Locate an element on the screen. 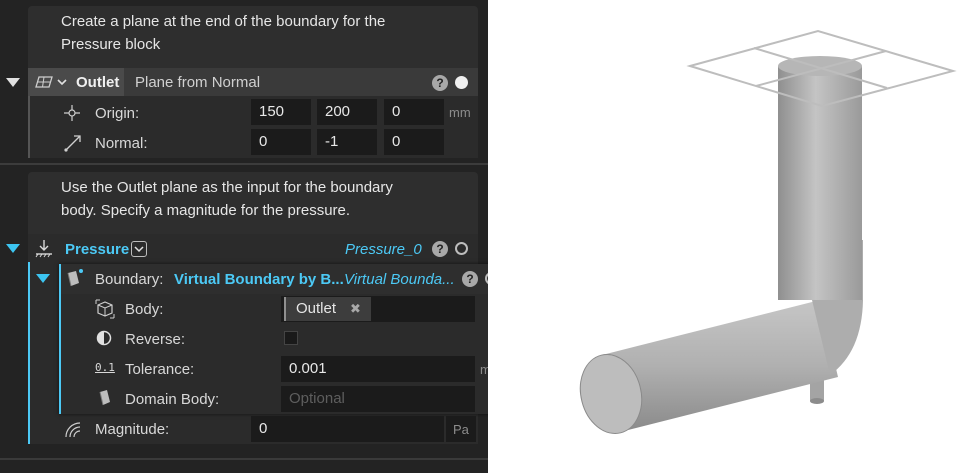  magnitude-unit: Pa is located at coordinates (461, 429).